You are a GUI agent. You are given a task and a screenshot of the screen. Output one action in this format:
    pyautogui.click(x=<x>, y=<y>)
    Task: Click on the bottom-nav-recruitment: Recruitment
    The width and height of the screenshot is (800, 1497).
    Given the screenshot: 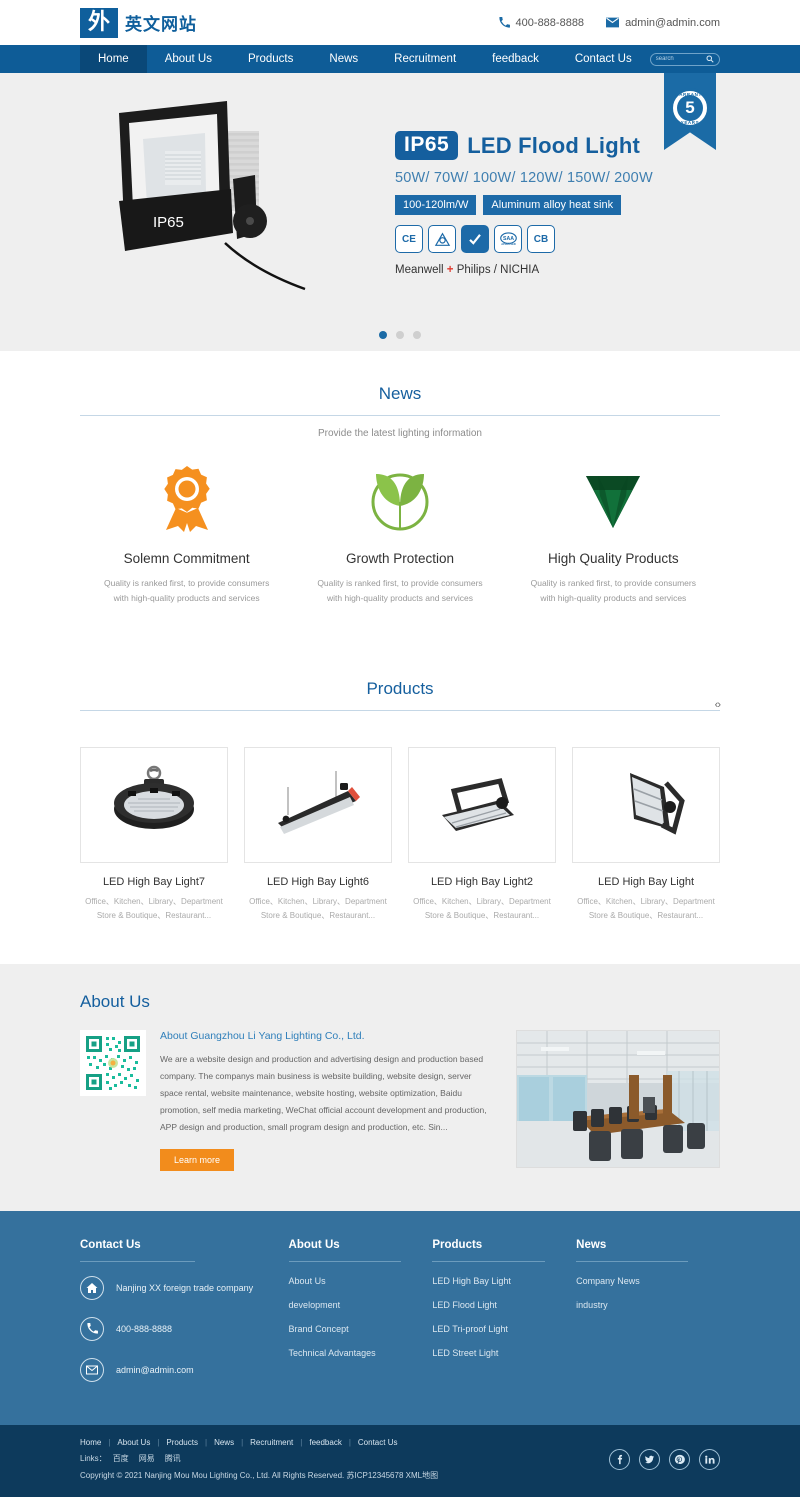 What is the action you would take?
    pyautogui.click(x=271, y=1442)
    